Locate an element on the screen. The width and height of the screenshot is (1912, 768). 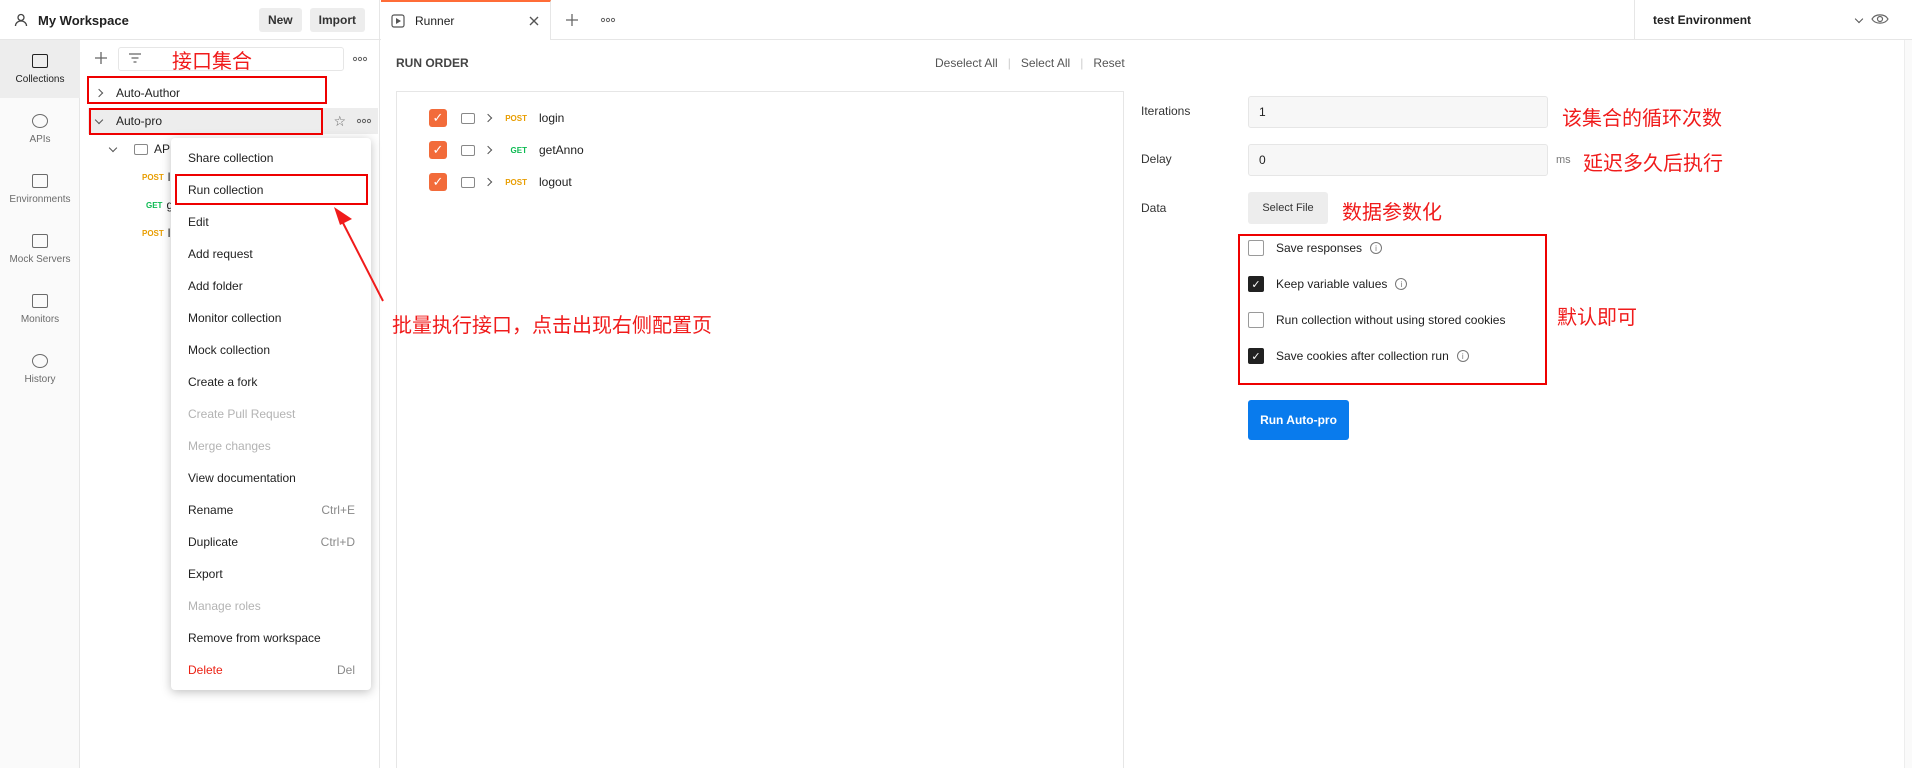
iterations-input: 1 is located at coordinates (1398, 112).